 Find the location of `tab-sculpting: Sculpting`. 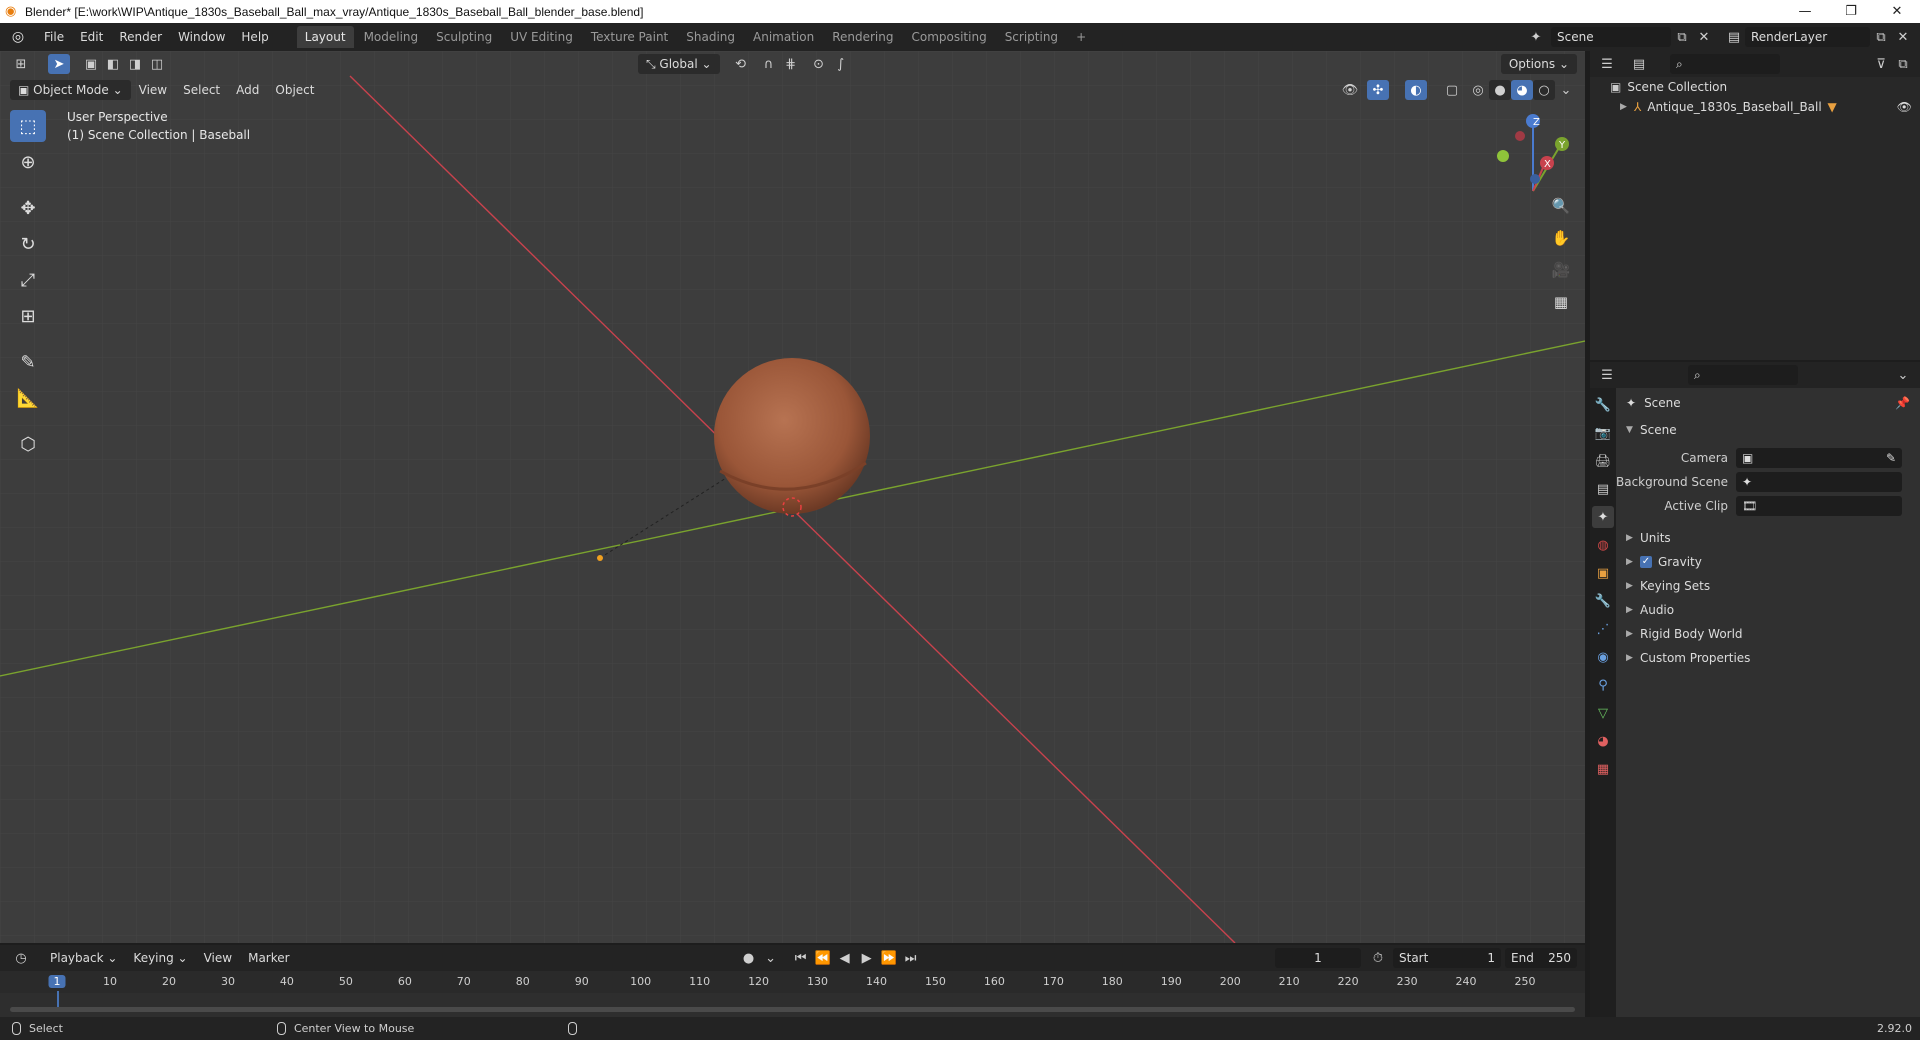

tab-sculpting: Sculpting is located at coordinates (464, 37).